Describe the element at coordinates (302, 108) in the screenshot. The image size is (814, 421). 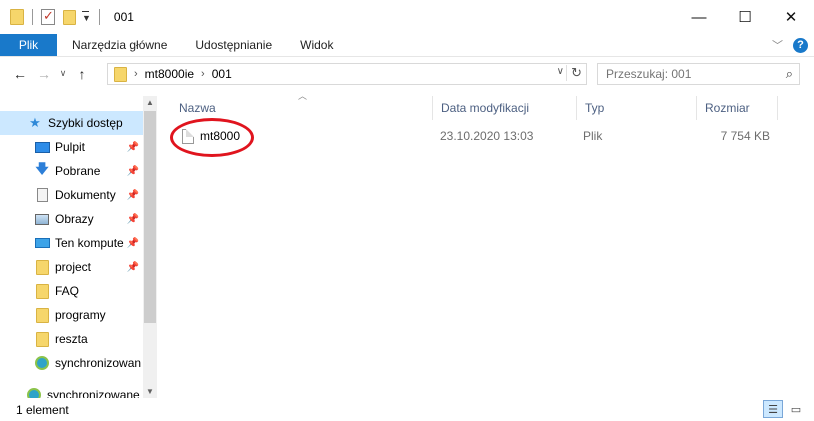
I see `column-header-name: Nazwa` at that location.